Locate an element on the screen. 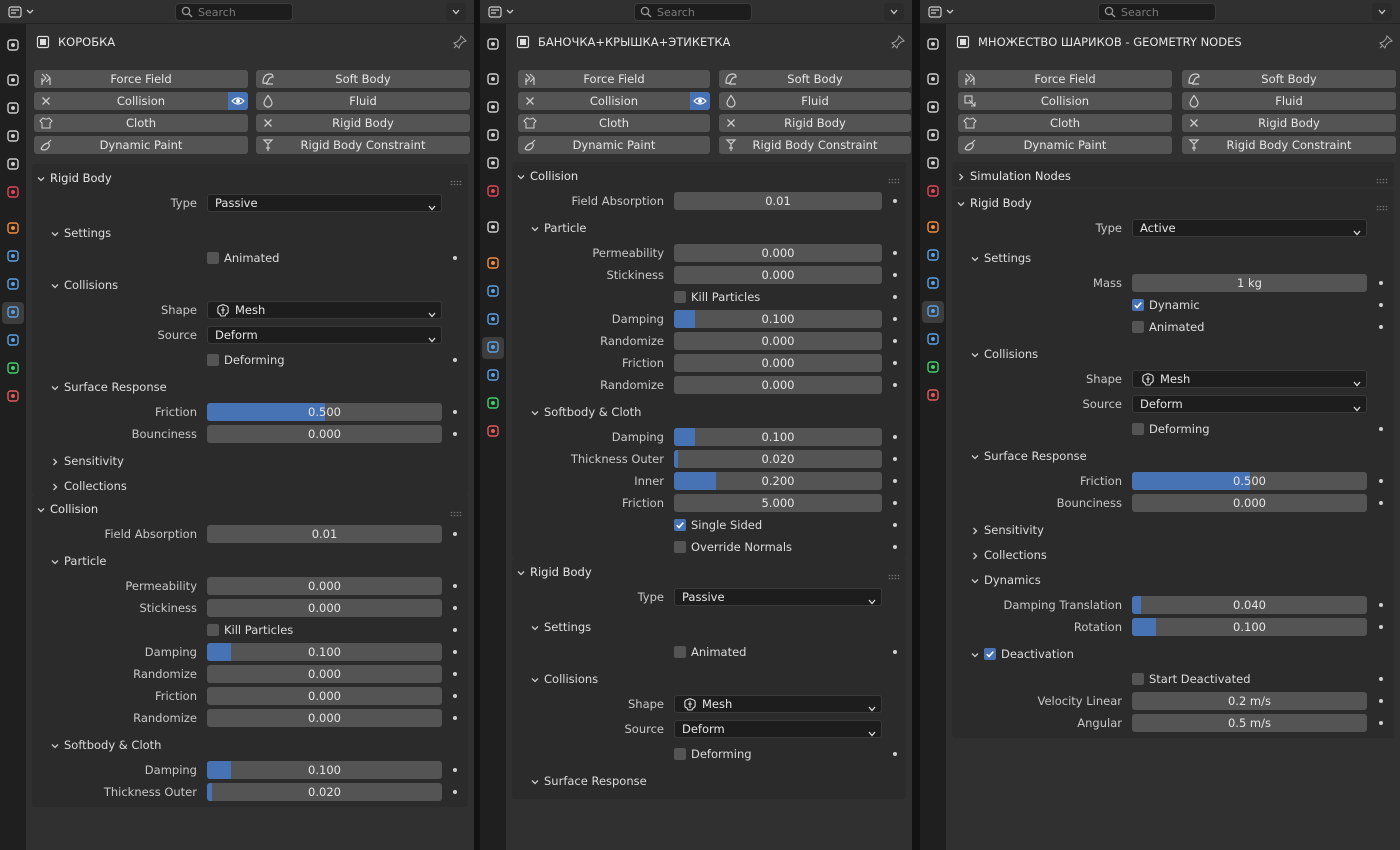 Image resolution: width=1400 pixels, height=850 pixels. physics-button-force-field: Force Field is located at coordinates (614, 79).